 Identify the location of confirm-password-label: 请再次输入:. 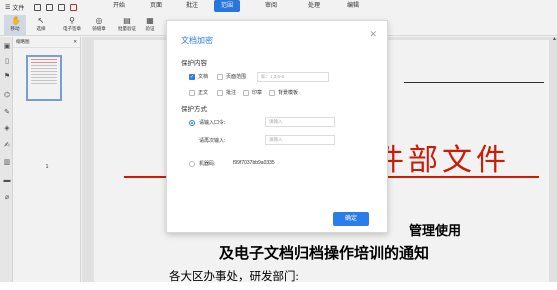
(212, 141).